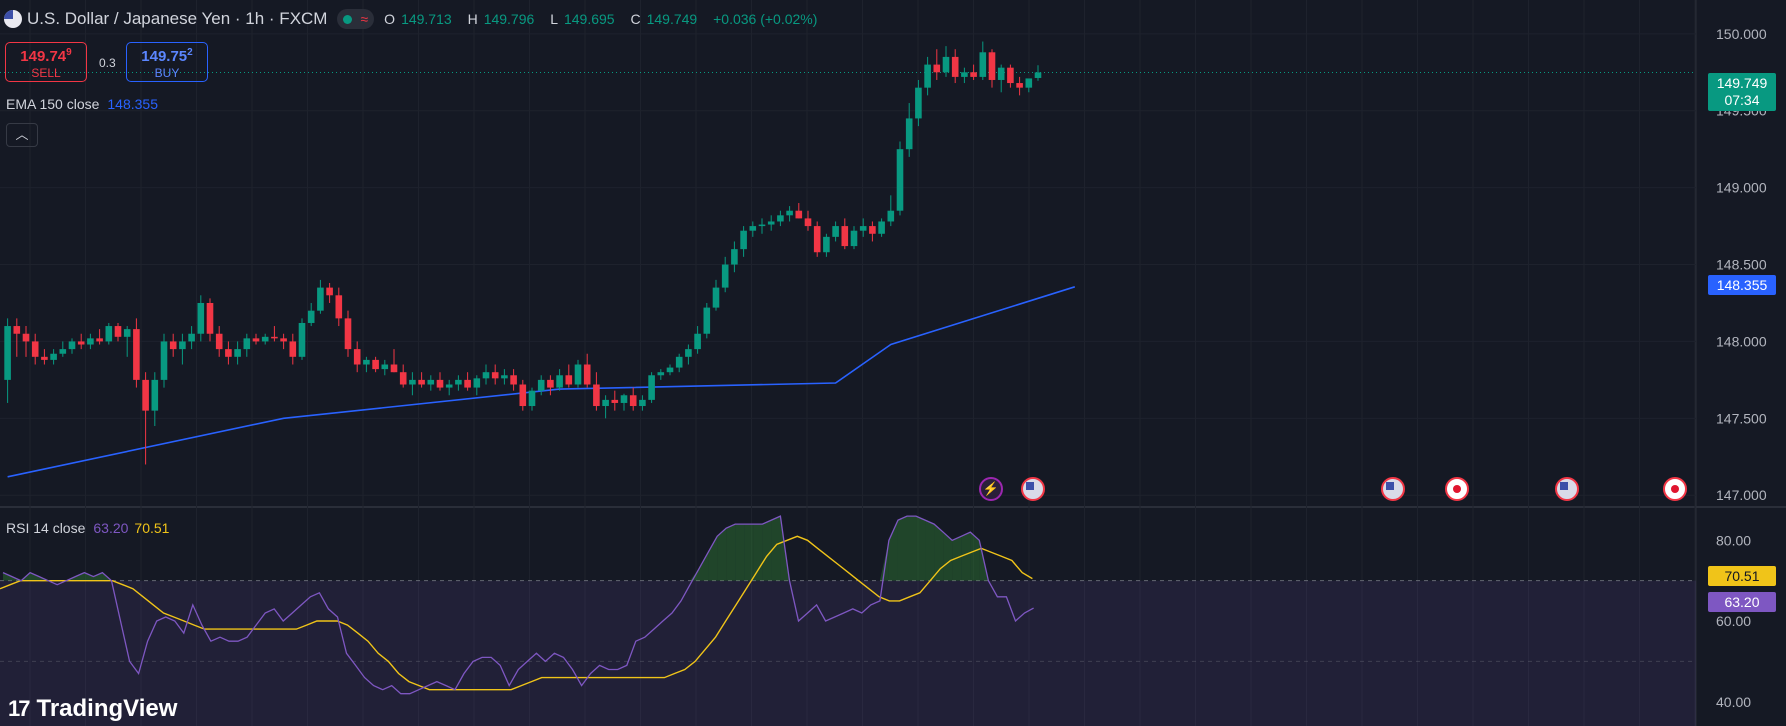 The height and width of the screenshot is (726, 1786). What do you see at coordinates (1733, 540) in the screenshot?
I see `rsi-tick-label: 80.00` at bounding box center [1733, 540].